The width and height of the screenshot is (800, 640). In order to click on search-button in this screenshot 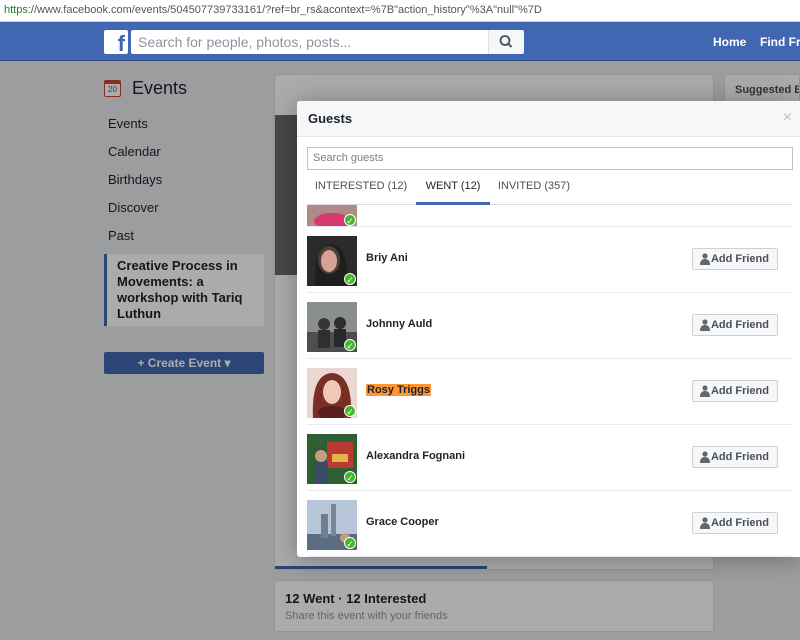, I will do `click(506, 42)`.